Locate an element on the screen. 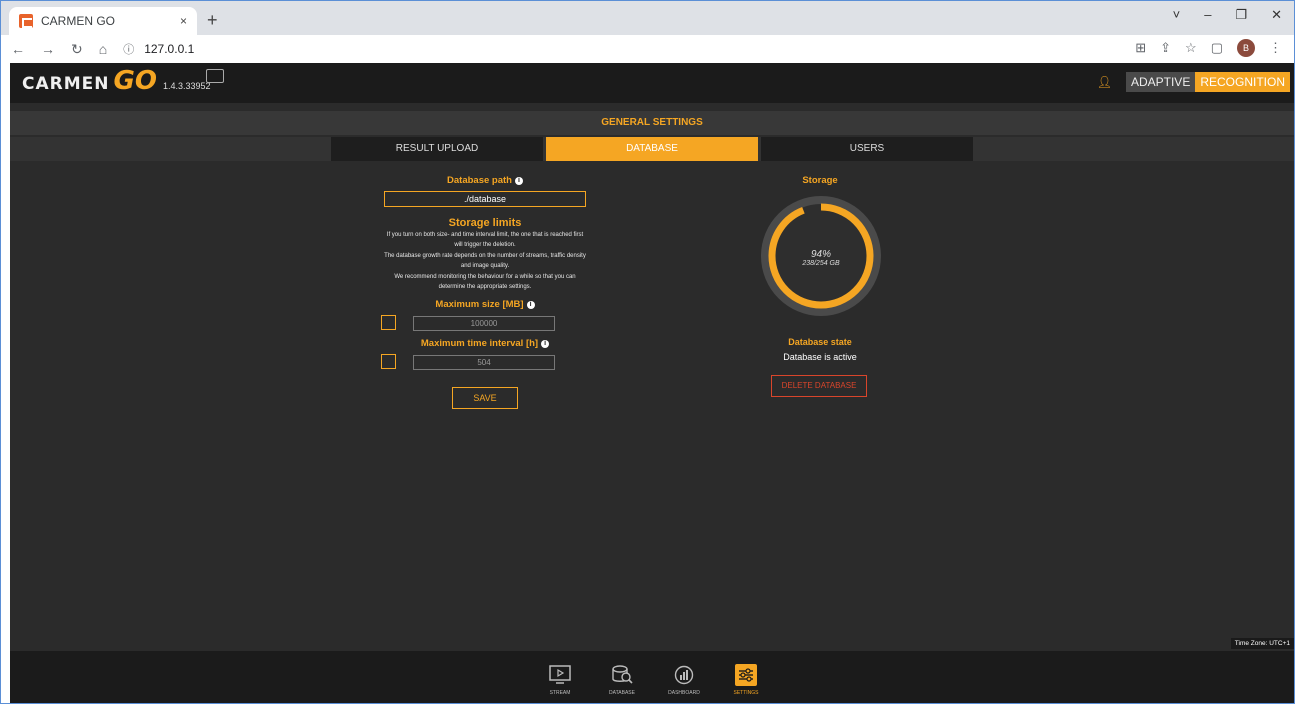  settings-tabs: RESULT UPLOAD DATABASE USERS is located at coordinates (652, 149).